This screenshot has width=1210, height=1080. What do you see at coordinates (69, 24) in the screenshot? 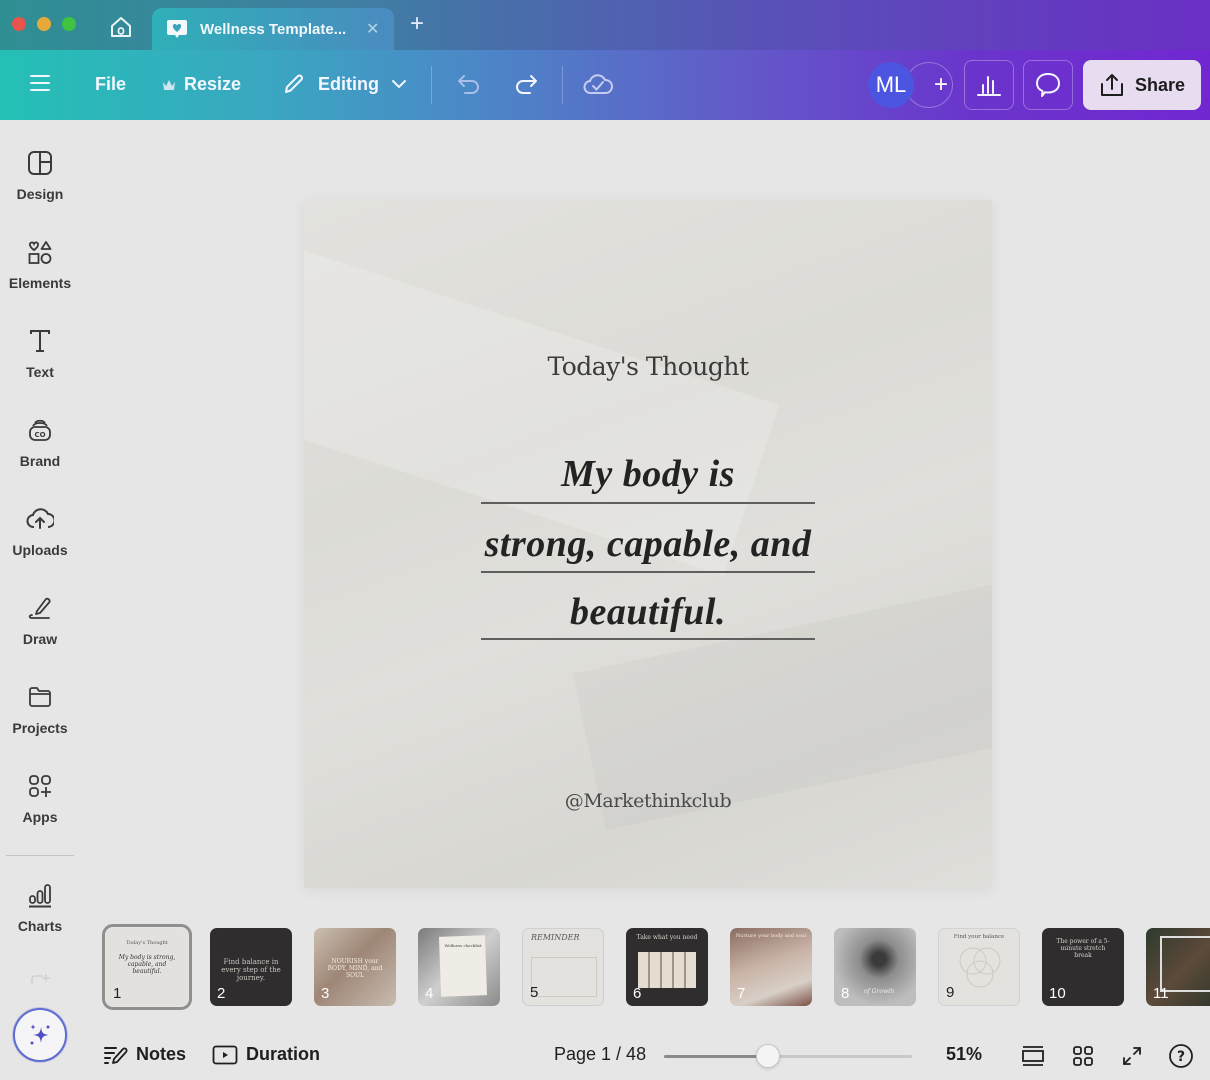
I see `maximize-window-button` at bounding box center [69, 24].